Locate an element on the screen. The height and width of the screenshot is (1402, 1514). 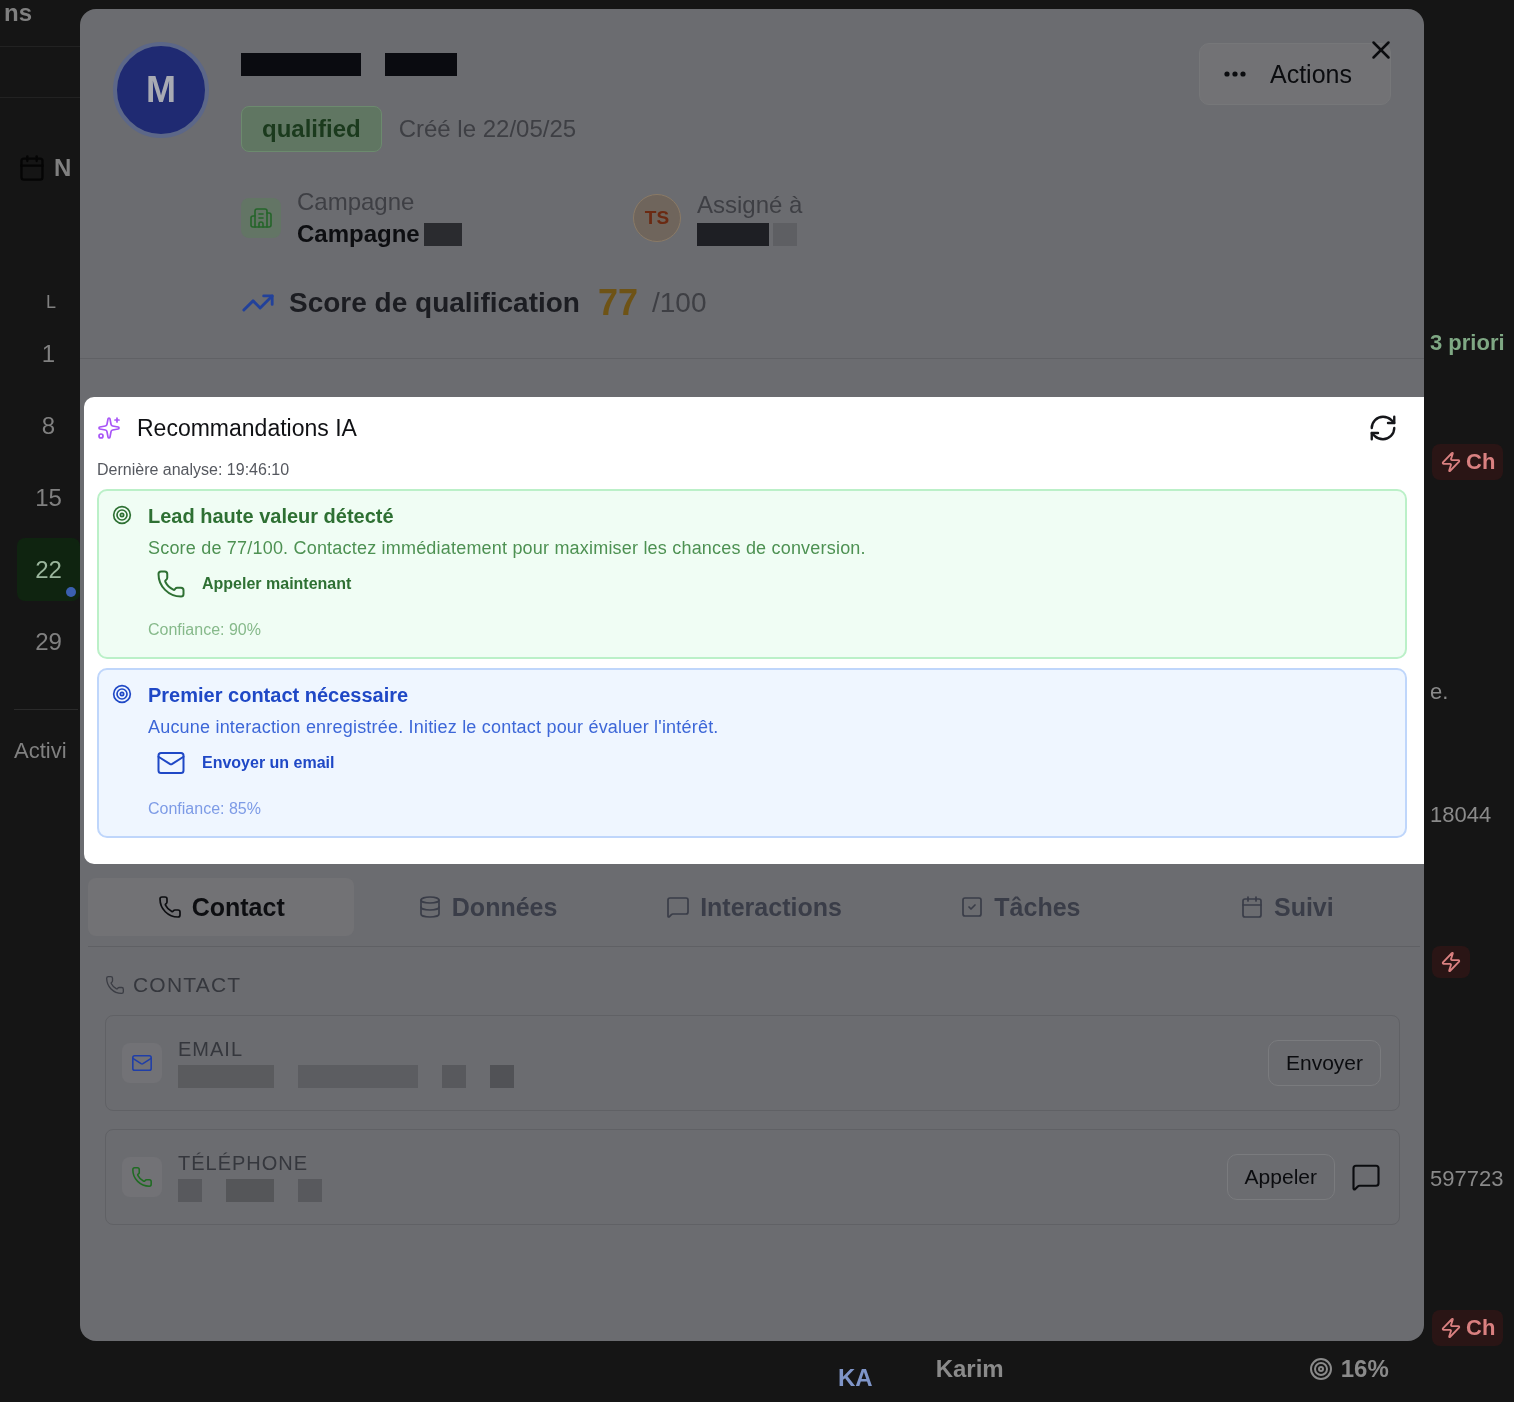
mail-icon is located at coordinates (142, 1063).